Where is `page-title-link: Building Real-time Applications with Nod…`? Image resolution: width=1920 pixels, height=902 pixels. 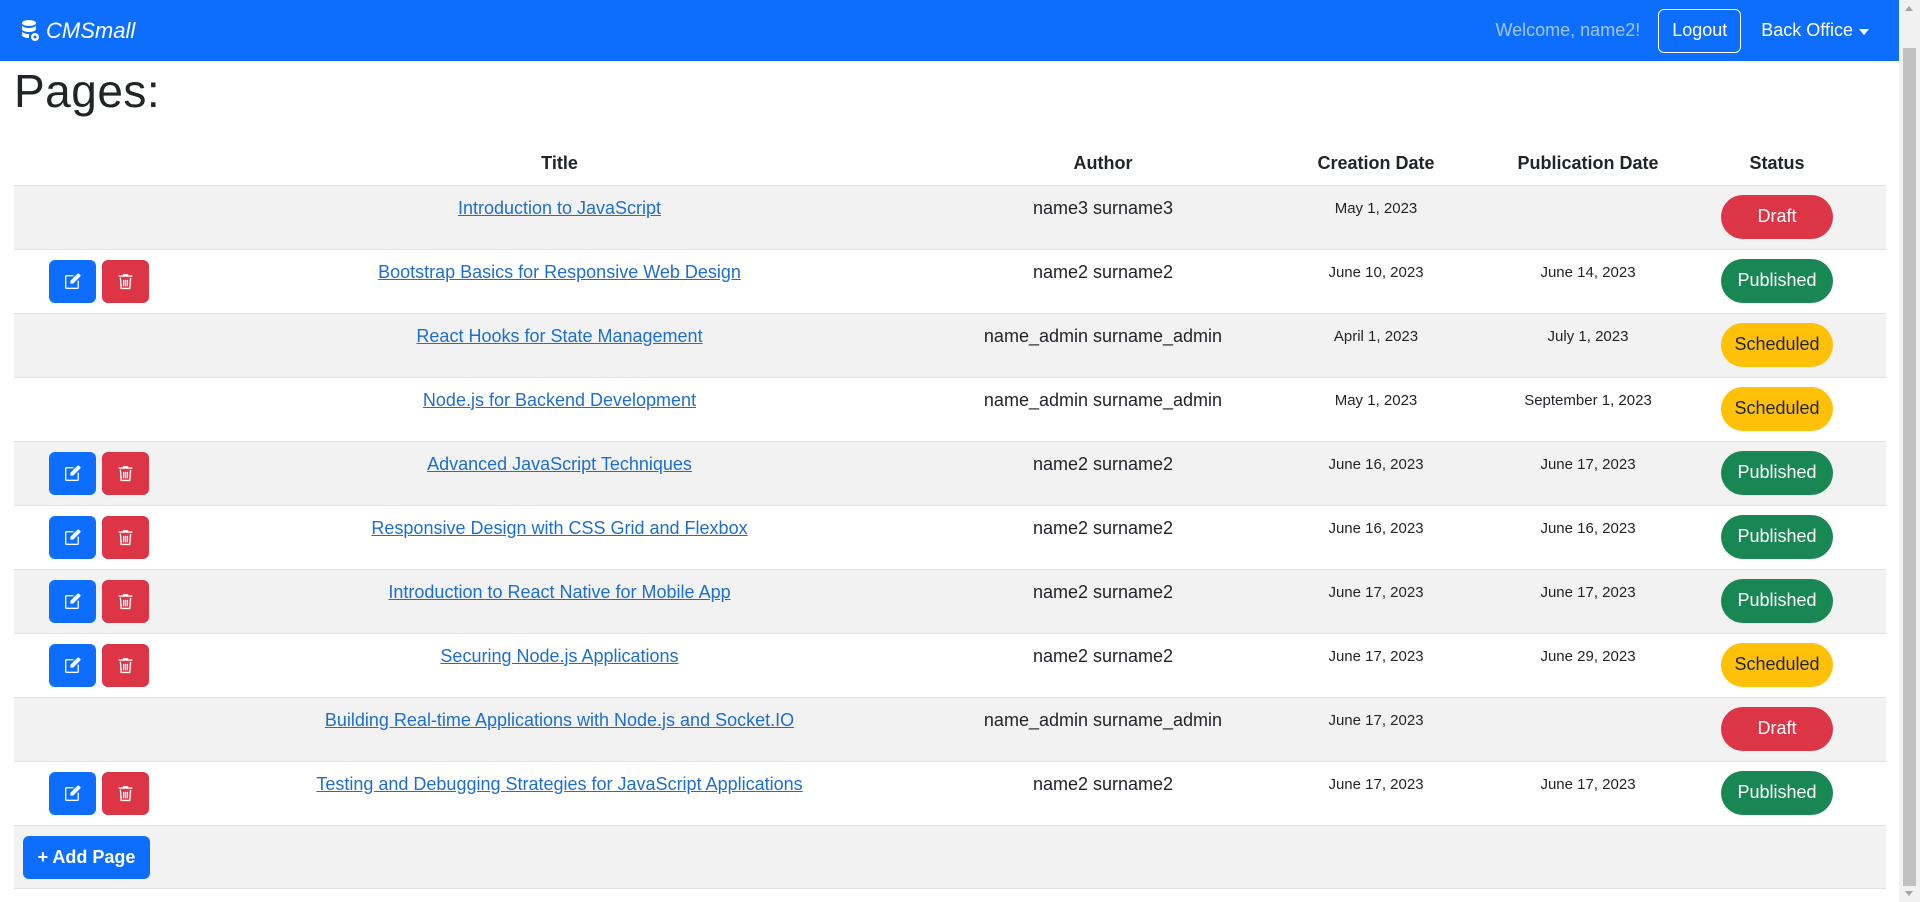 page-title-link: Building Real-time Applications with Nod… is located at coordinates (559, 720).